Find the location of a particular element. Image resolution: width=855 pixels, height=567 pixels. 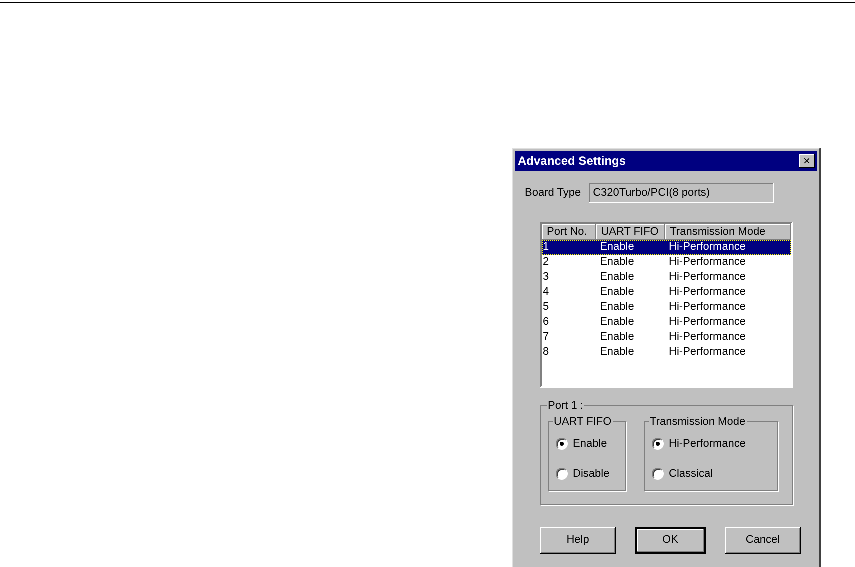

window-title: Advanced Settings is located at coordinates (571, 161).